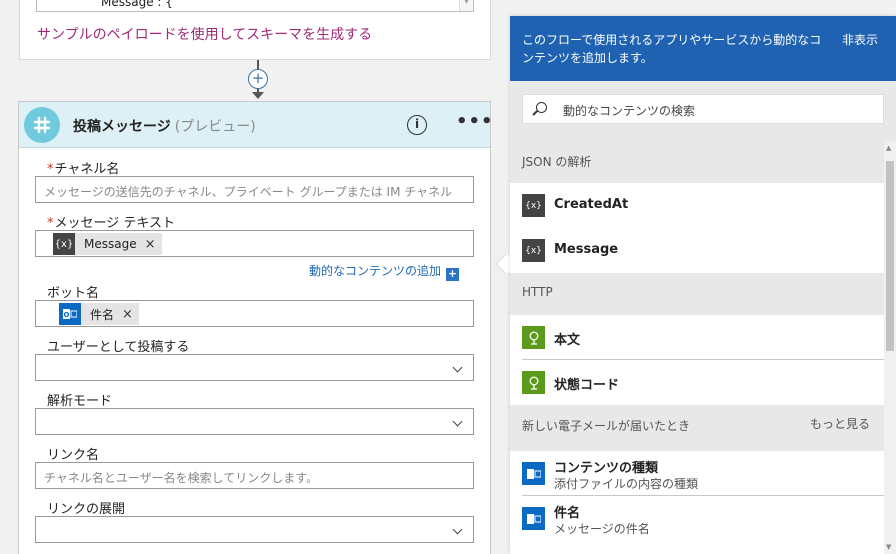 The image size is (896, 554). Describe the element at coordinates (73, 455) in the screenshot. I see `link-names-label: リンク名` at that location.